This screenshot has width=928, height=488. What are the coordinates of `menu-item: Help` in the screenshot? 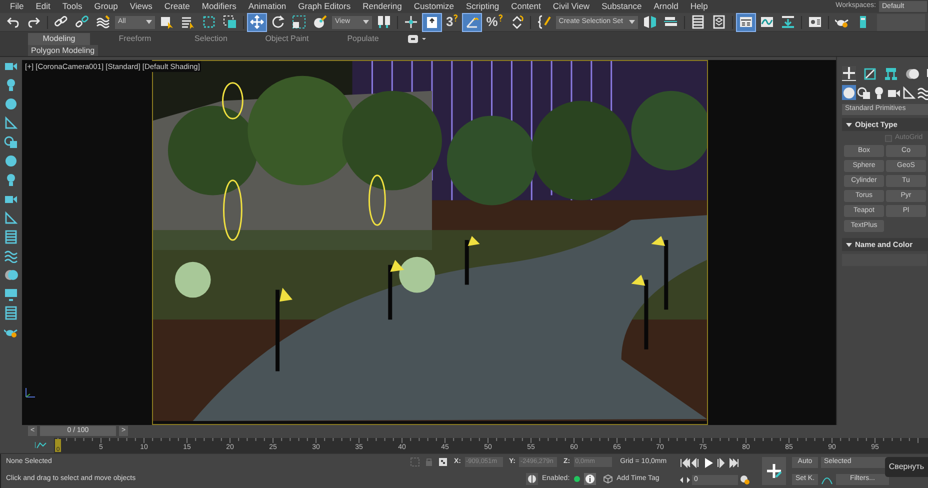 It's located at (699, 6).